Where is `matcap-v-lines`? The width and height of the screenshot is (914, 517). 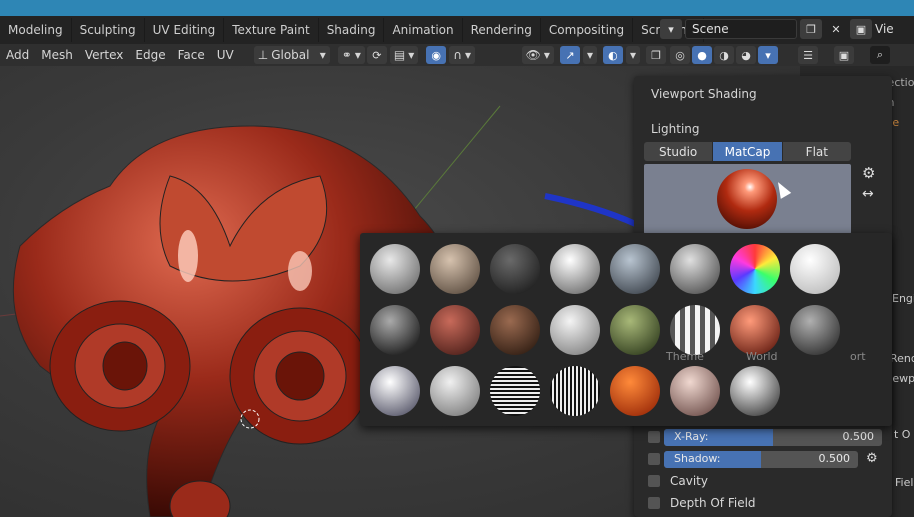 matcap-v-lines is located at coordinates (575, 391).